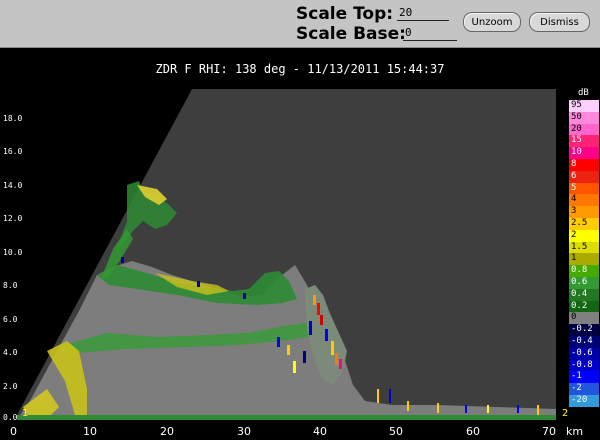 This screenshot has height=440, width=600. I want to click on y-tick-label: 4.0, so click(10, 352).